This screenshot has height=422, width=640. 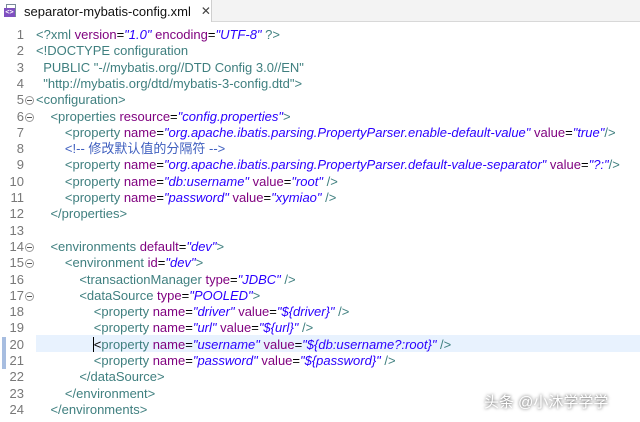 What do you see at coordinates (320, 214) in the screenshot?
I see `code-line: 12 </properties>` at bounding box center [320, 214].